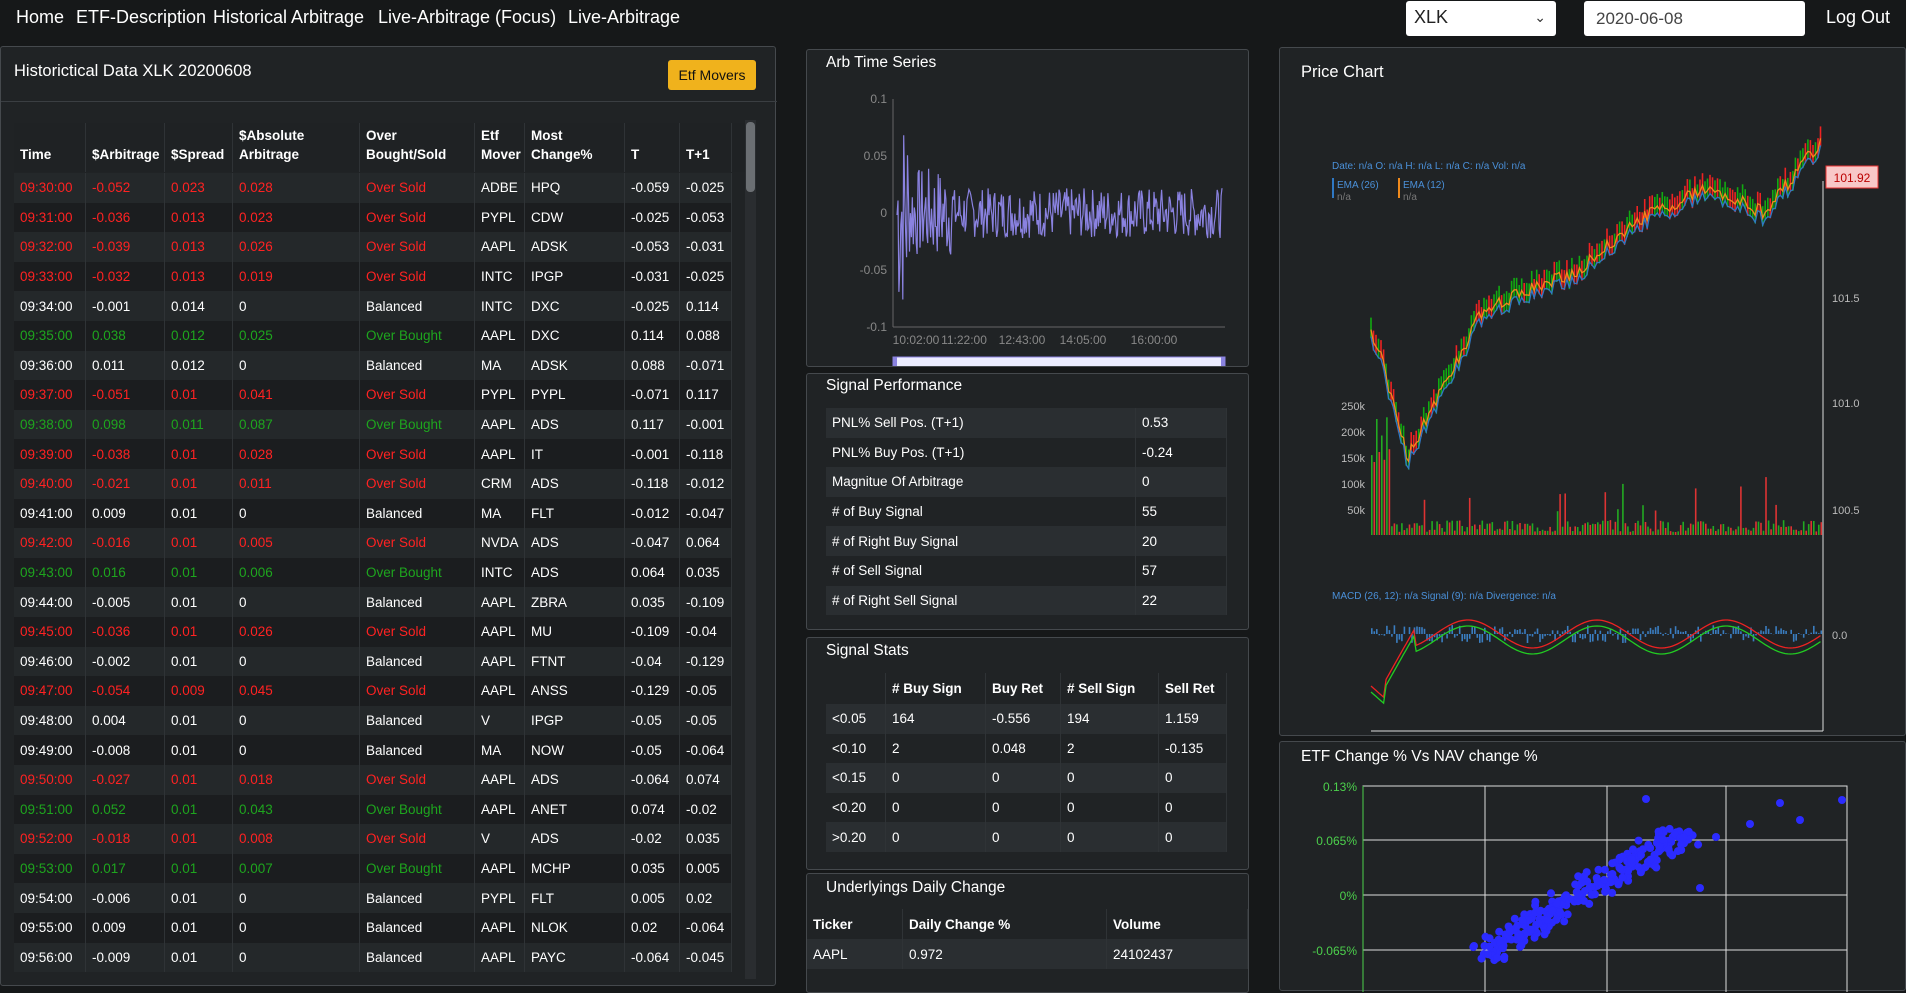 The image size is (1906, 993). What do you see at coordinates (199, 147) in the screenshot?
I see `column-header: $Spread` at bounding box center [199, 147].